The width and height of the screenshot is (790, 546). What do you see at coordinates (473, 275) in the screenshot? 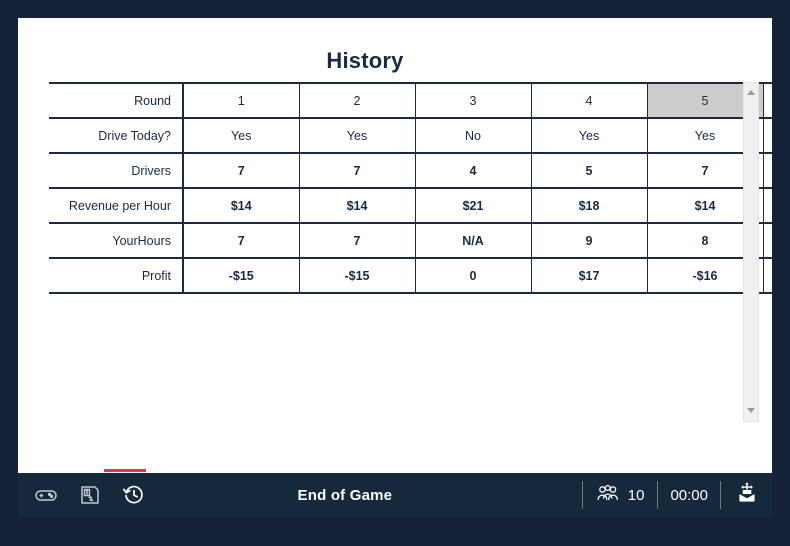
I see `table-cell: 0` at bounding box center [473, 275].